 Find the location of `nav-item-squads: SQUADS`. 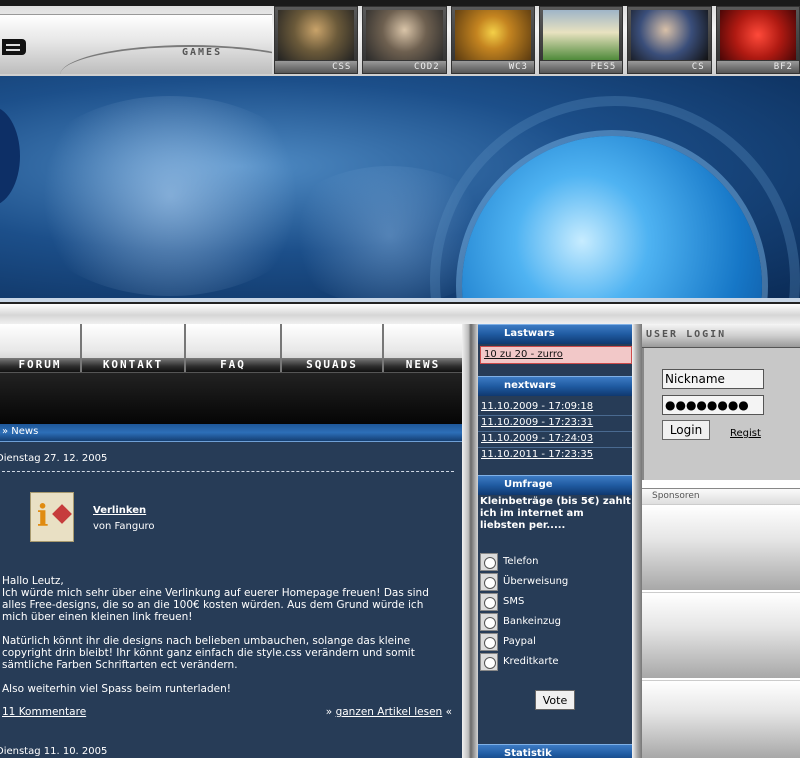

nav-item-squads: SQUADS is located at coordinates (333, 348).